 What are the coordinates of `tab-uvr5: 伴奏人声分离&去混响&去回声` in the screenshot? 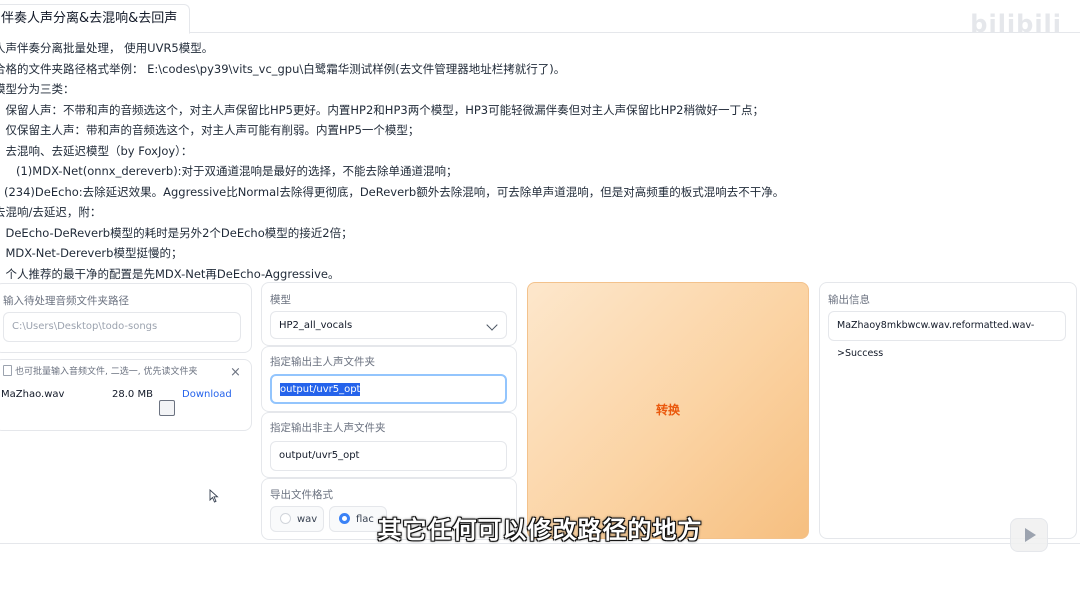 It's located at (95, 19).